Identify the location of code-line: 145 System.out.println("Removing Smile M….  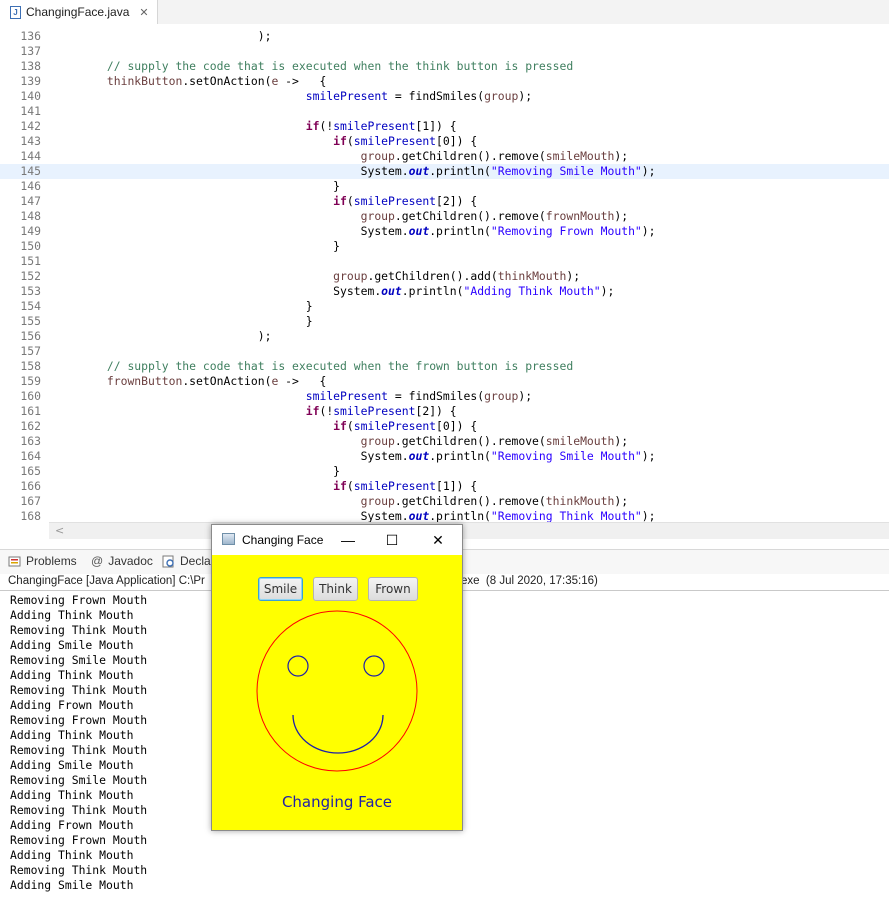
(444, 171).